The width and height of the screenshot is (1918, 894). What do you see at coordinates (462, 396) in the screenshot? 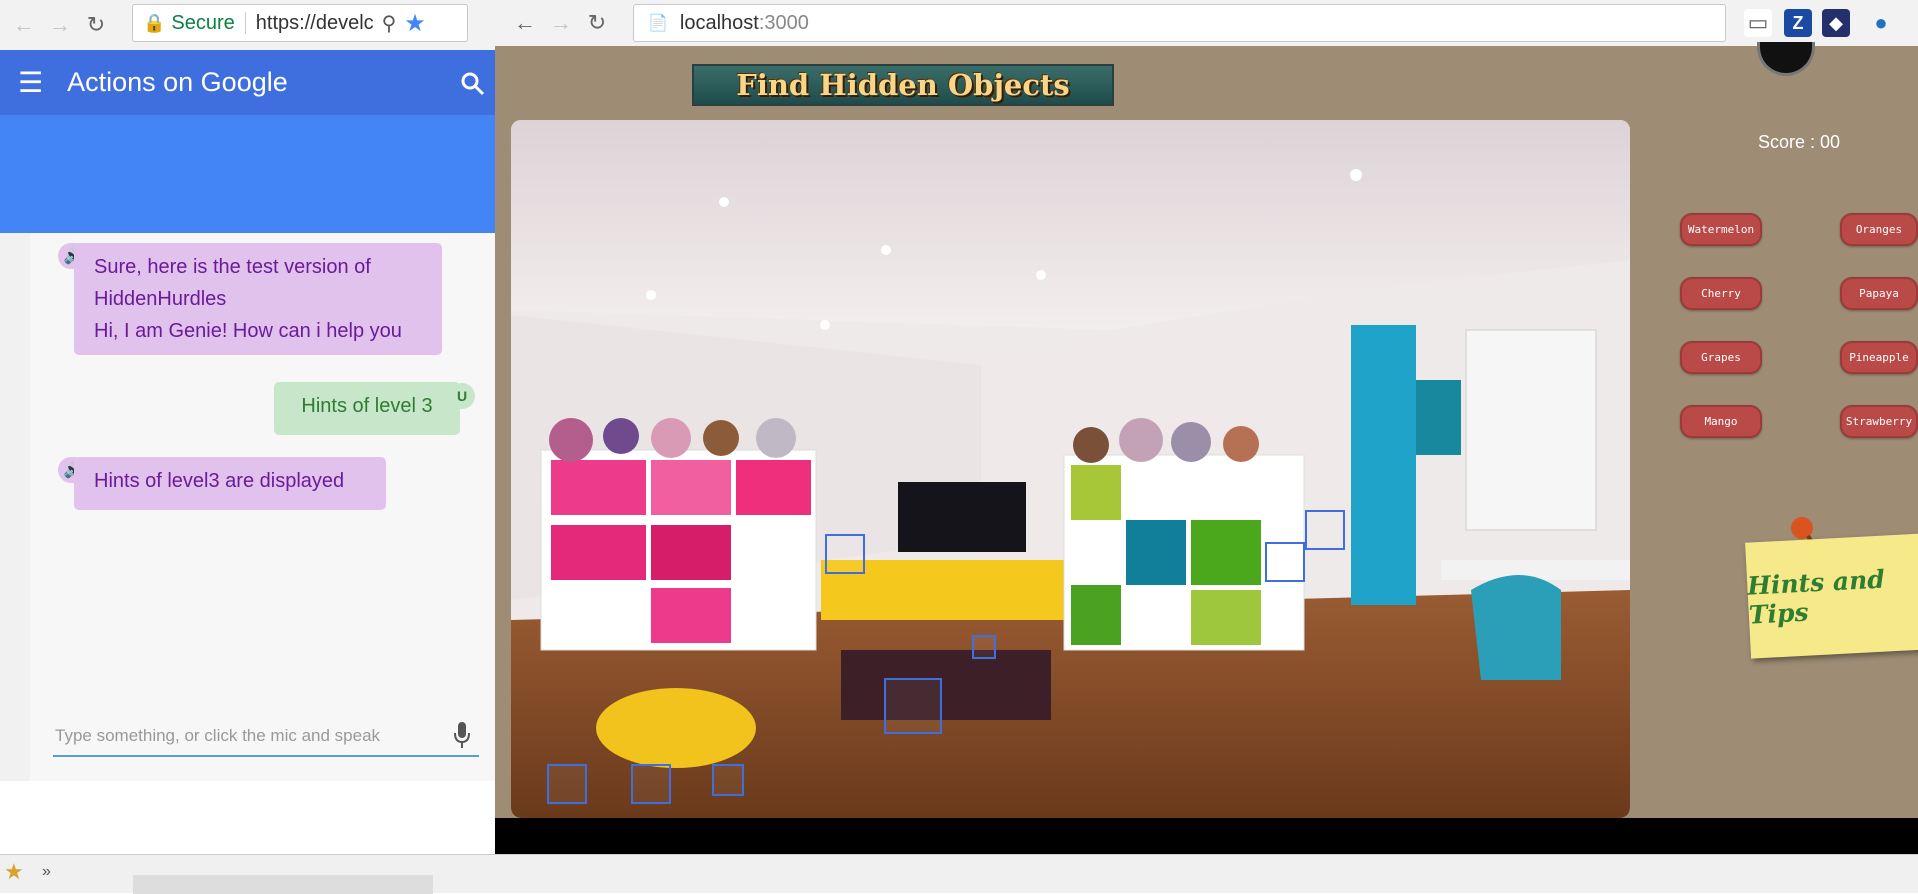
I see `user-avatar: U` at bounding box center [462, 396].